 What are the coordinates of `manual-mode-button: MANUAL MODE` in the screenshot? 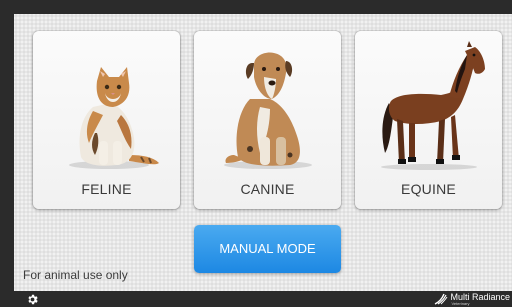 It's located at (267, 249).